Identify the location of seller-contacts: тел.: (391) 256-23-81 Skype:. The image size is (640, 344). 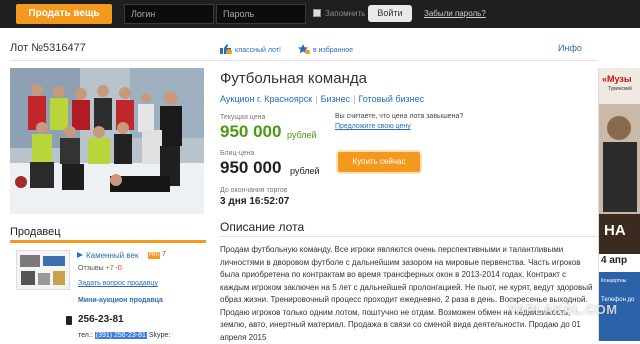
(124, 335).